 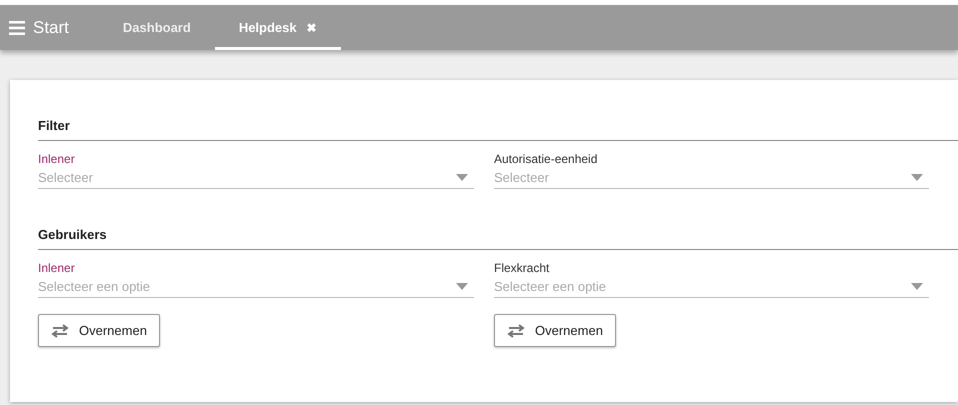 I want to click on app-title: Start, so click(x=51, y=28).